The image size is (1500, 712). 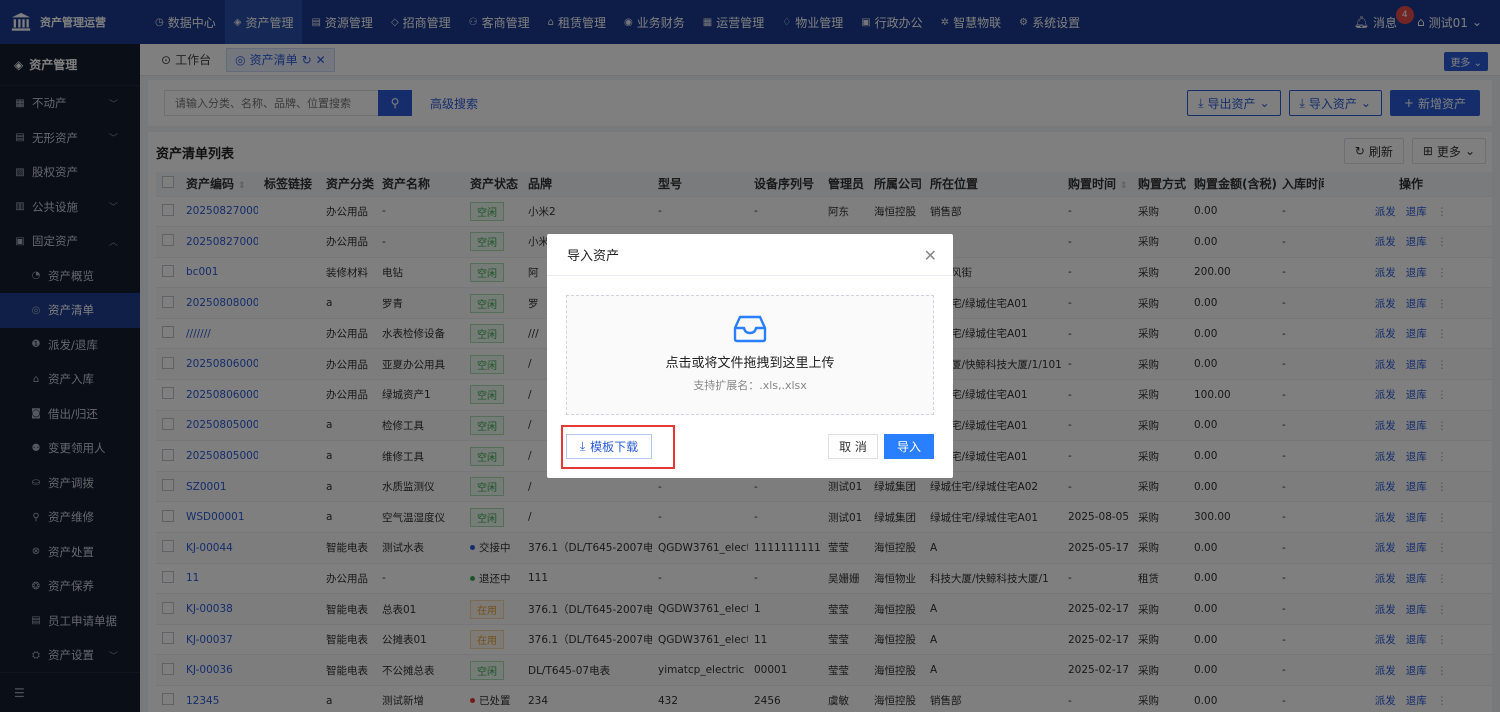 I want to click on template-download-button: ⤓ 模板下载, so click(x=618, y=447).